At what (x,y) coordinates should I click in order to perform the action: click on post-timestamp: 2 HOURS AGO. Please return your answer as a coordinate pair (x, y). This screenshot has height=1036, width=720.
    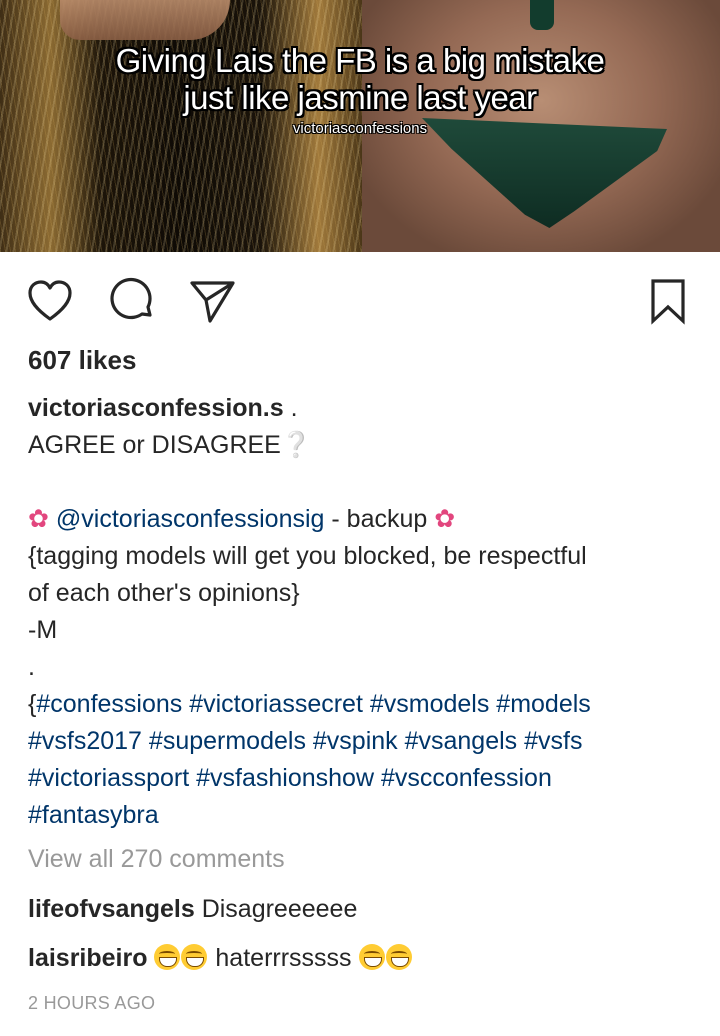
    Looking at the image, I should click on (92, 1003).